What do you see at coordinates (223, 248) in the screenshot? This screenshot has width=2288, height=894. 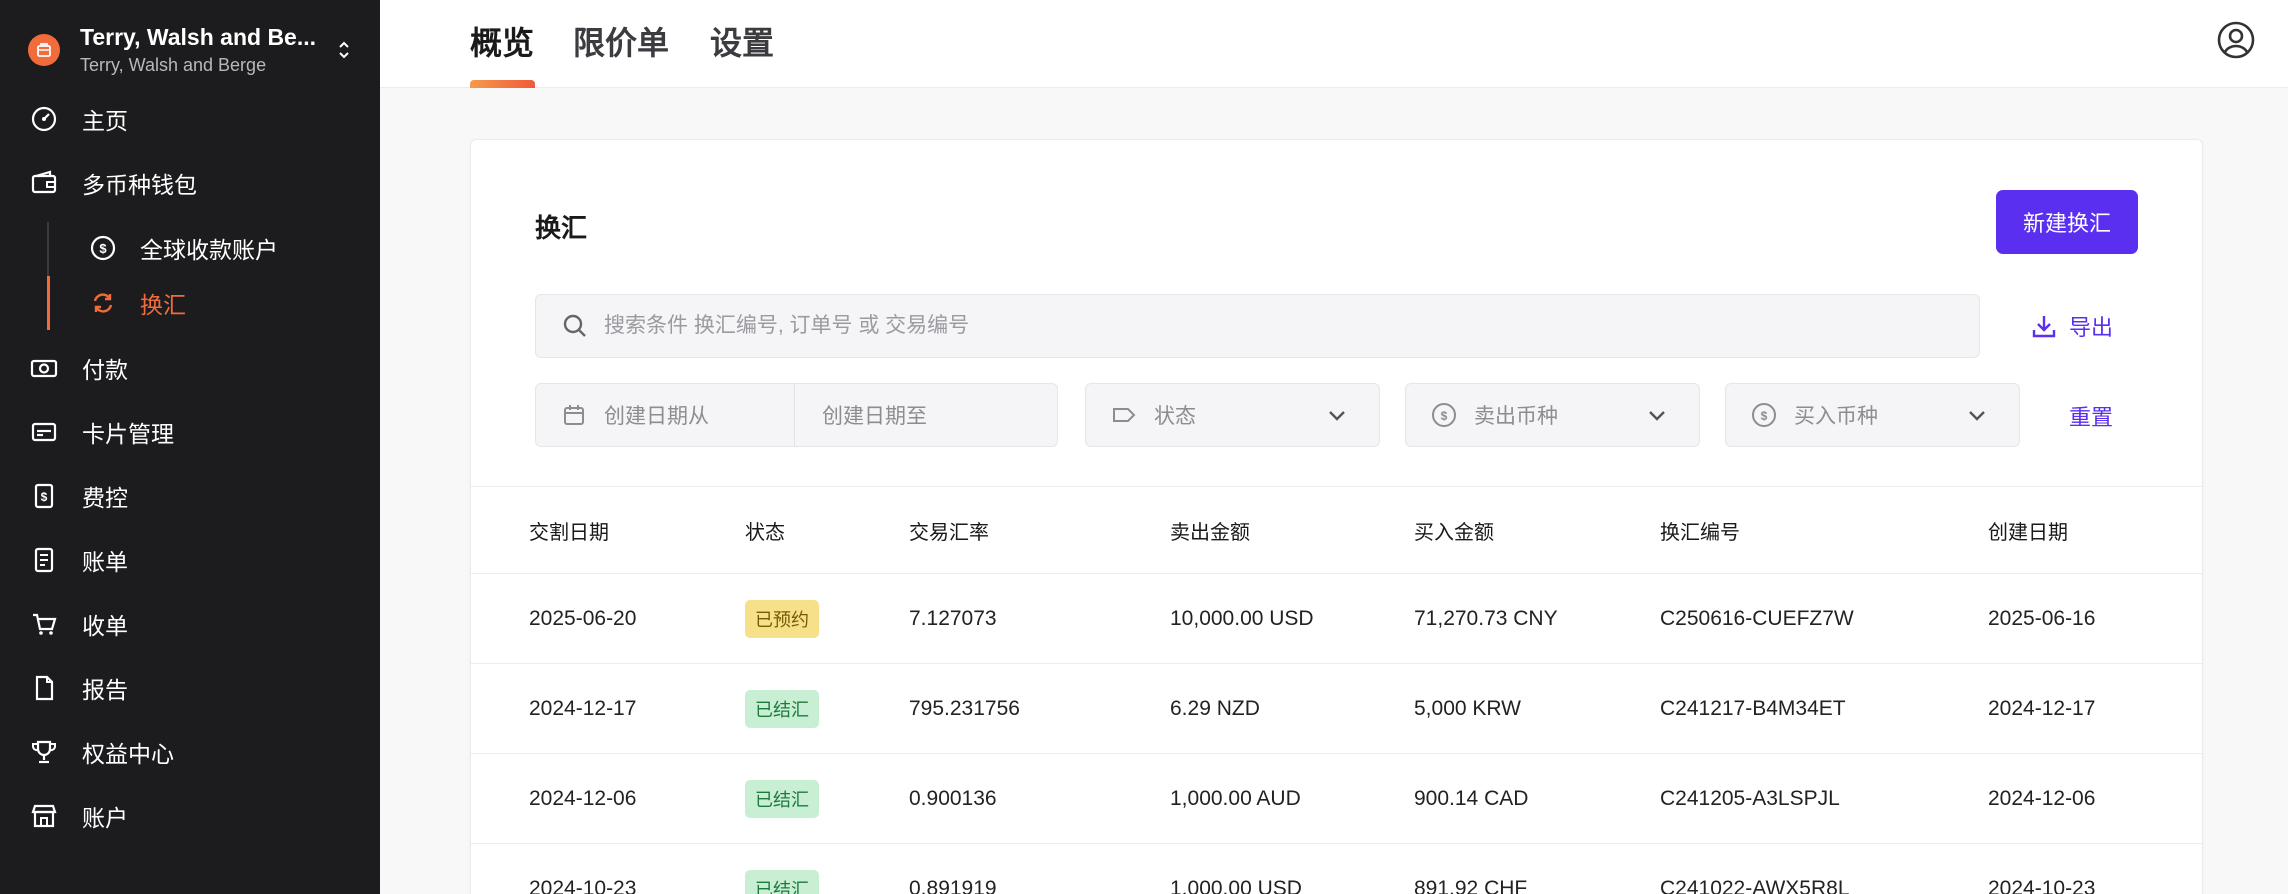 I see `sidebar-subitem-global-account: $ 全球收款账户` at bounding box center [223, 248].